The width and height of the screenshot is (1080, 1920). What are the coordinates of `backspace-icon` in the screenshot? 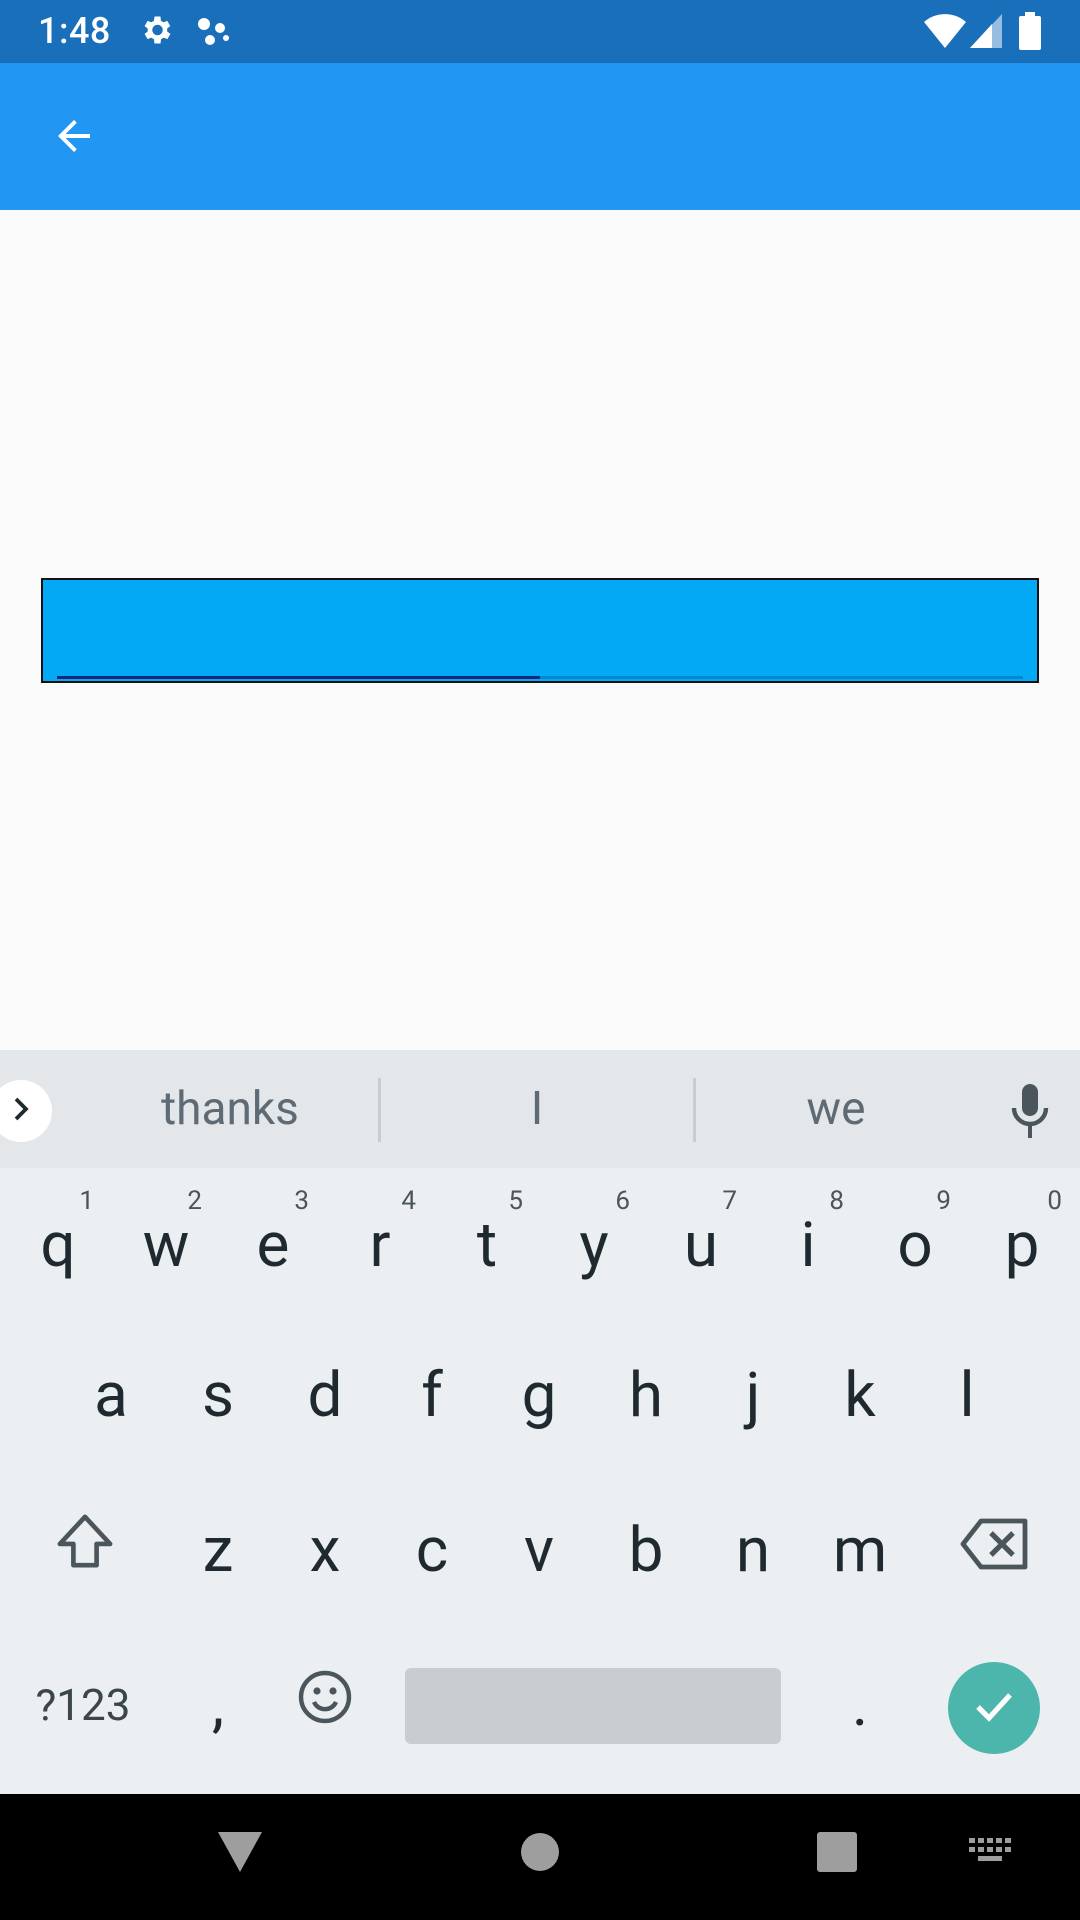 It's located at (995, 1550).